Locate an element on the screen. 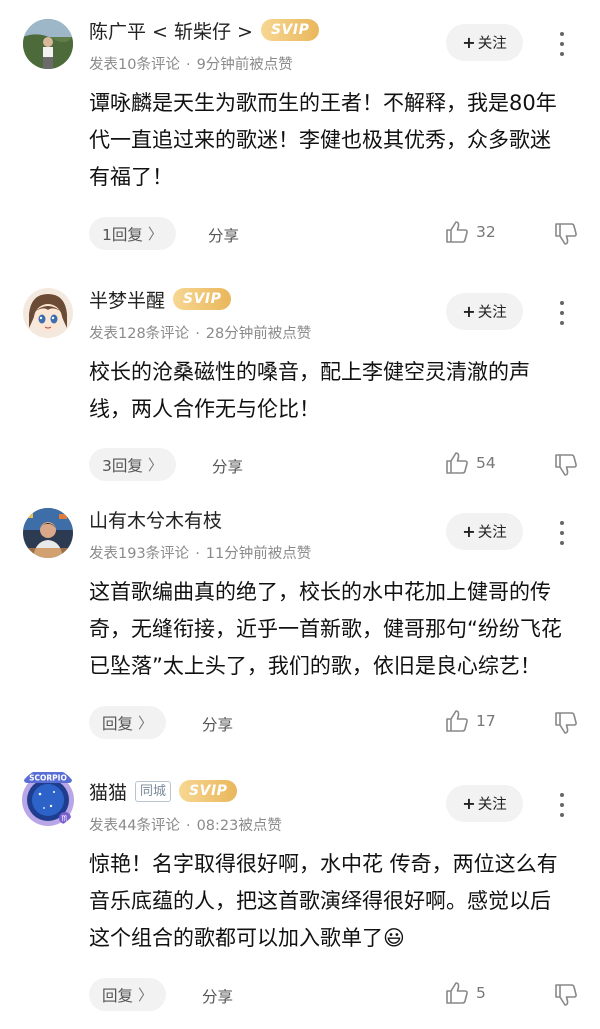 This screenshot has height=1029, width=600. user-name-row: 猫猫 同城 SVIP is located at coordinates (163, 791).